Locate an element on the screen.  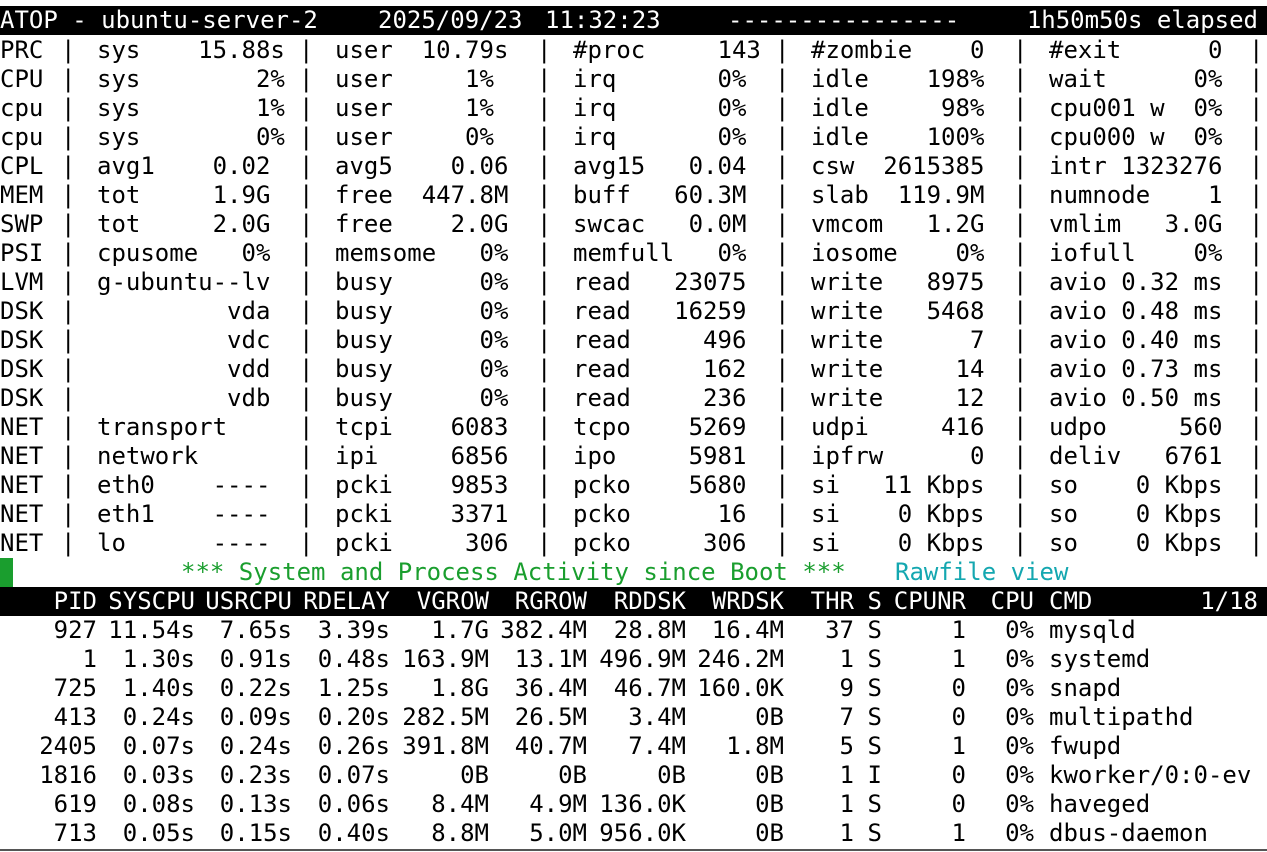
column-header: CPUNR is located at coordinates (930, 601).